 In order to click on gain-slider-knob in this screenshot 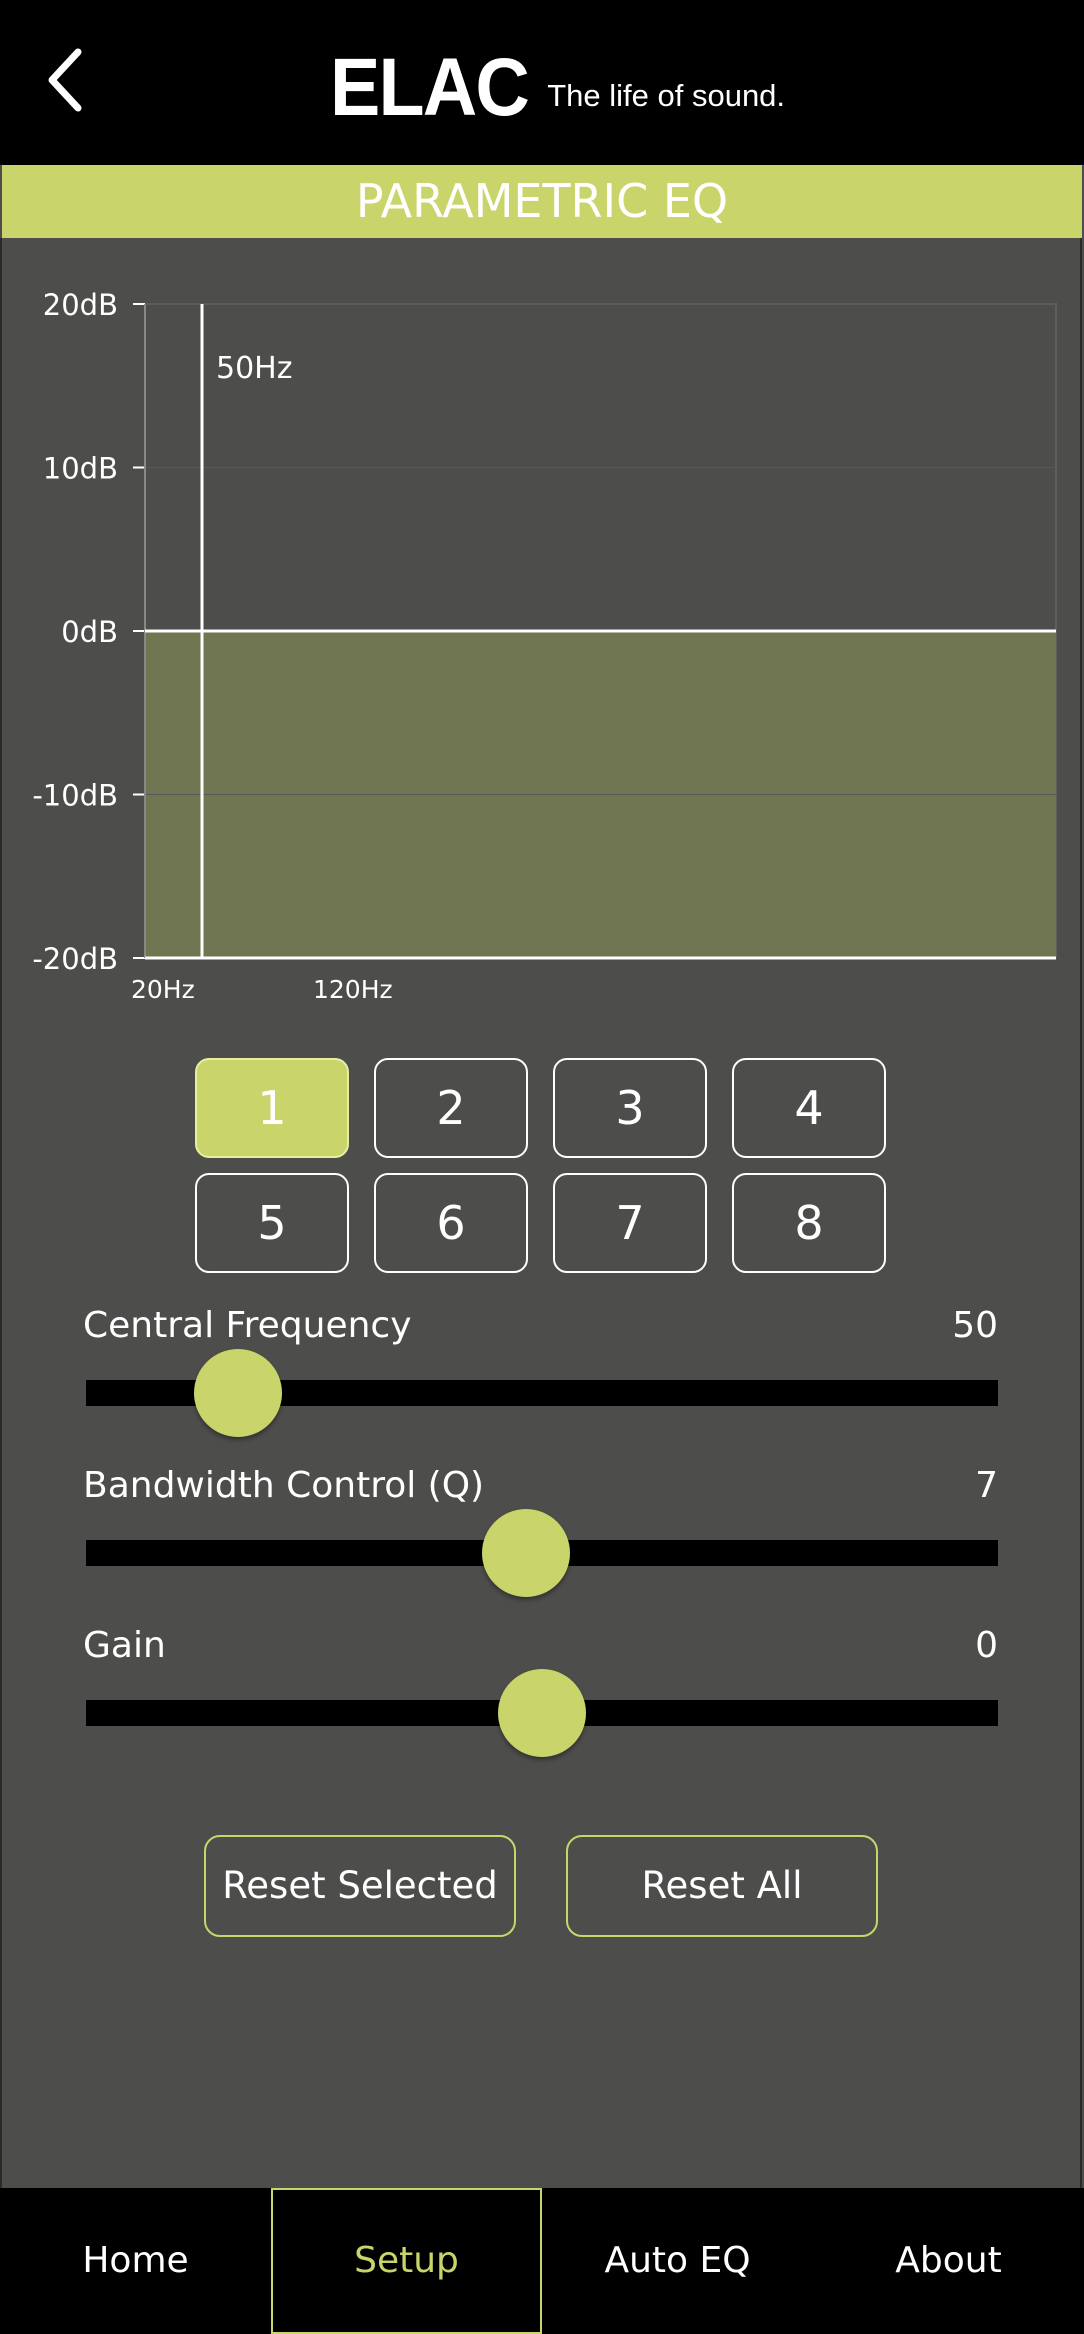, I will do `click(542, 1713)`.